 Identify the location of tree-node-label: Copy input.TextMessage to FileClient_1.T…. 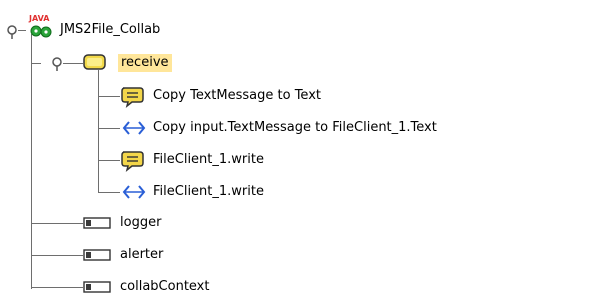
(295, 128).